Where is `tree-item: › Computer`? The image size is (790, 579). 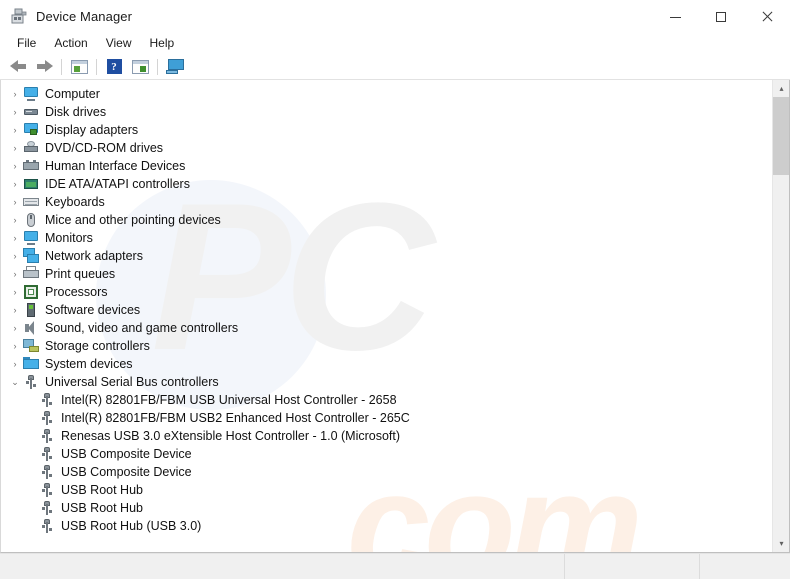
tree-item: › Computer is located at coordinates (386, 94).